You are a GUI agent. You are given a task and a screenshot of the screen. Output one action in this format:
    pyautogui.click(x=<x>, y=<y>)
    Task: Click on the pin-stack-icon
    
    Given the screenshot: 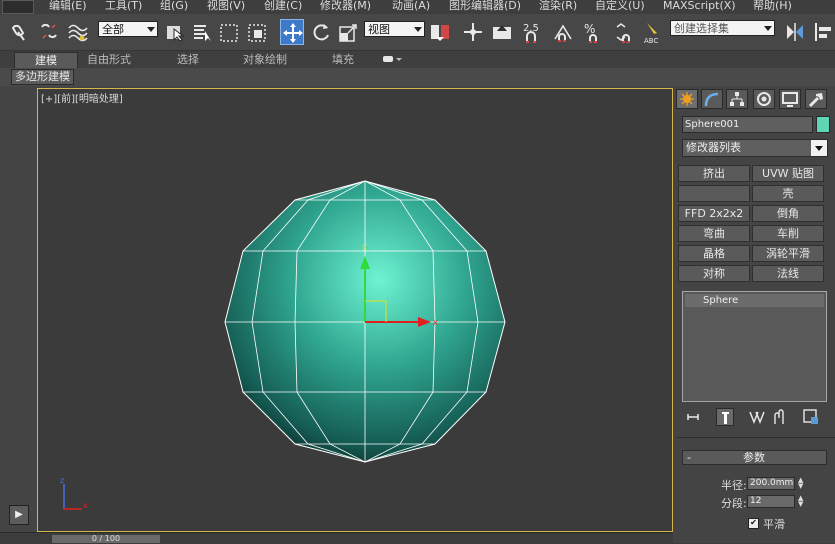 What is the action you would take?
    pyautogui.click(x=694, y=417)
    